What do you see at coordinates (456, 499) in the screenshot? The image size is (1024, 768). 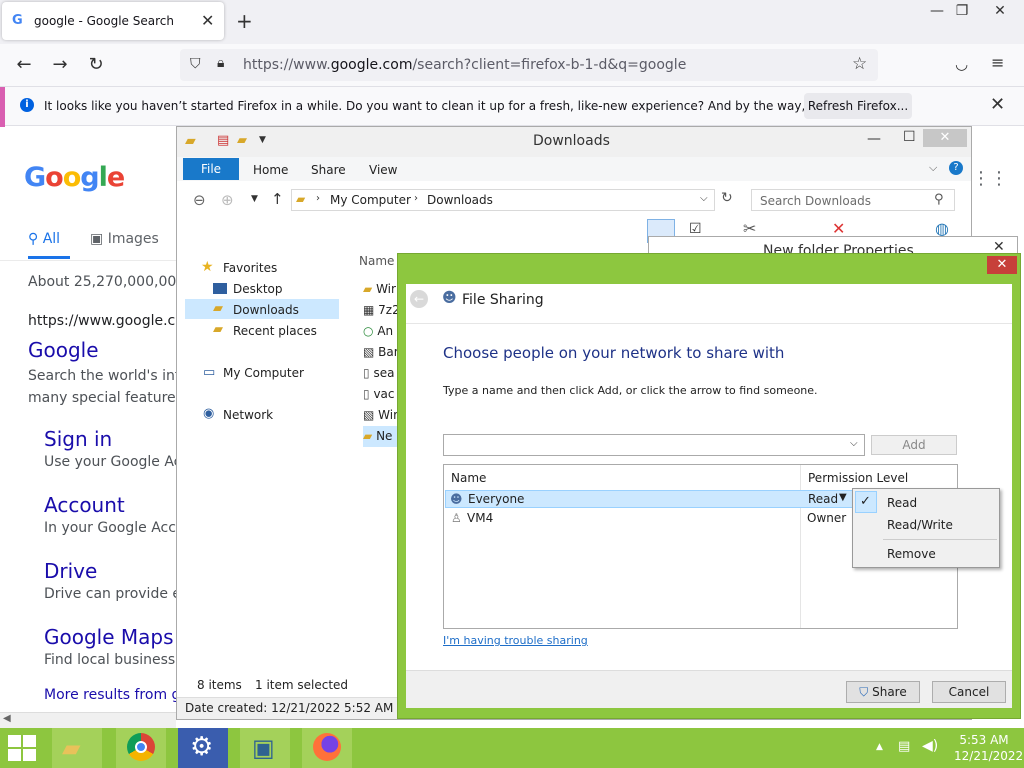 I see `users-icon: ☻` at bounding box center [456, 499].